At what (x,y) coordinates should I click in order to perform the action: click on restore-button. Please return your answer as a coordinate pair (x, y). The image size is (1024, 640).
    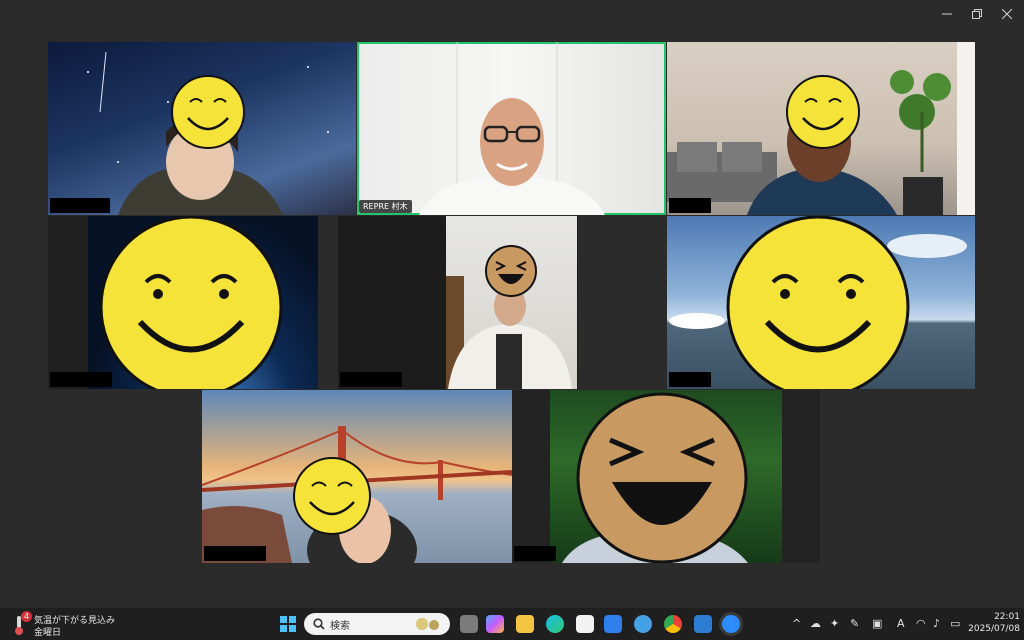
    Looking at the image, I should click on (977, 14).